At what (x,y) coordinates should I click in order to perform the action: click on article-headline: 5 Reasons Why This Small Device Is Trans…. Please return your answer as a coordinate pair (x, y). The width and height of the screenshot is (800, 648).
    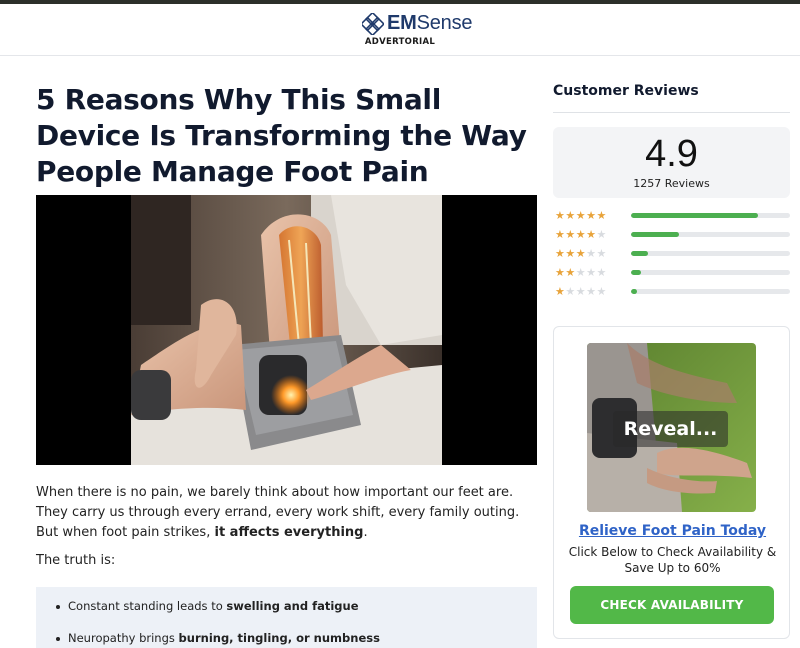
    Looking at the image, I should click on (281, 135).